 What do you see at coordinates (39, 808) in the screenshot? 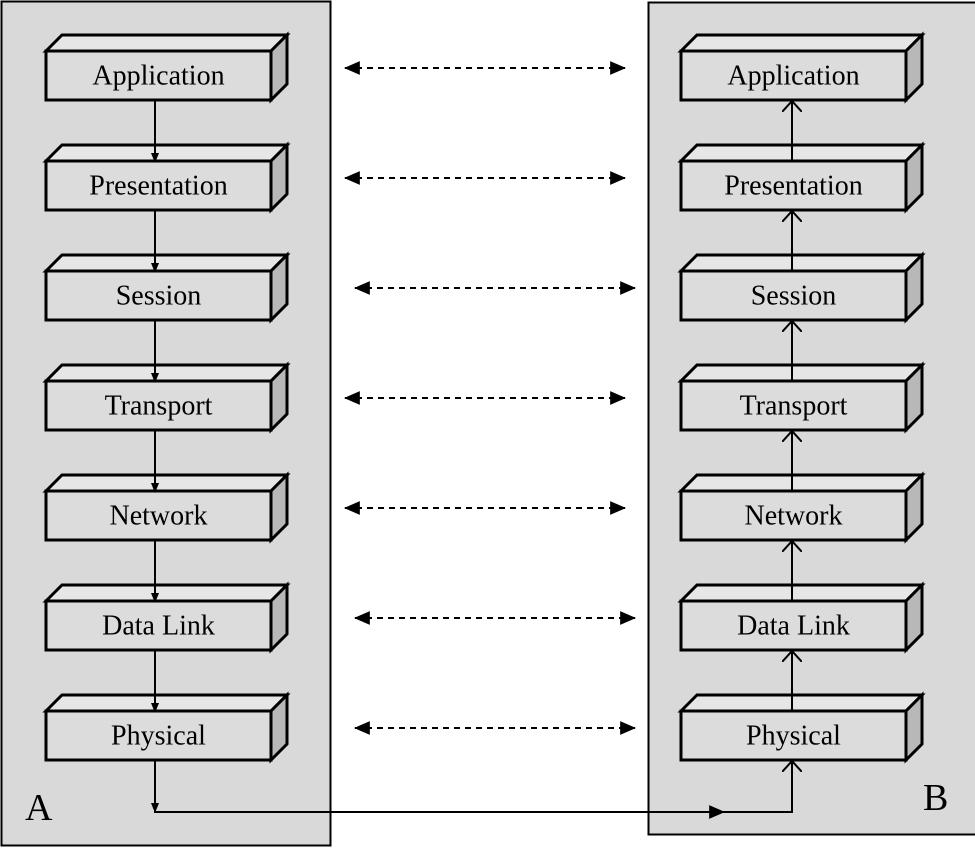
I see `stack-a-label: A` at bounding box center [39, 808].